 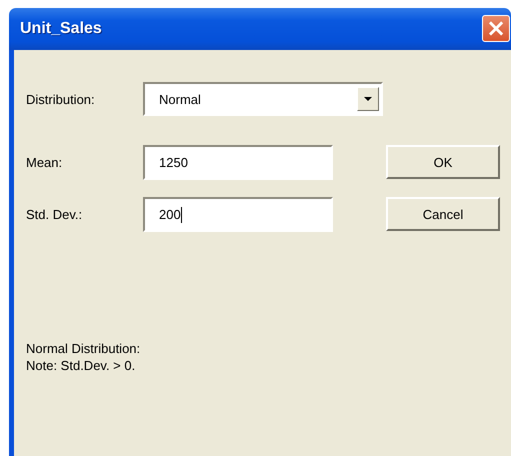 I want to click on field-label: Mean:, so click(x=45, y=162).